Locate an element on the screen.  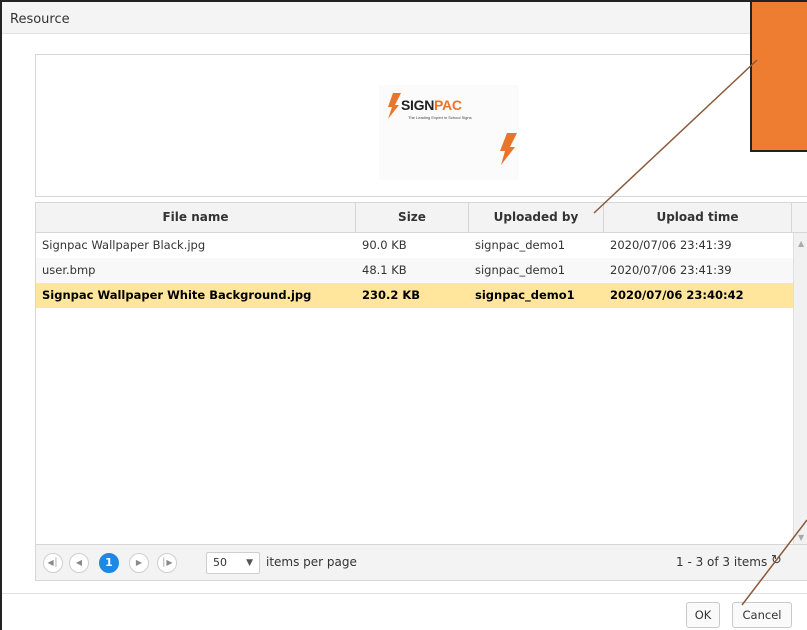
page-button-current: 1 is located at coordinates (109, 563).